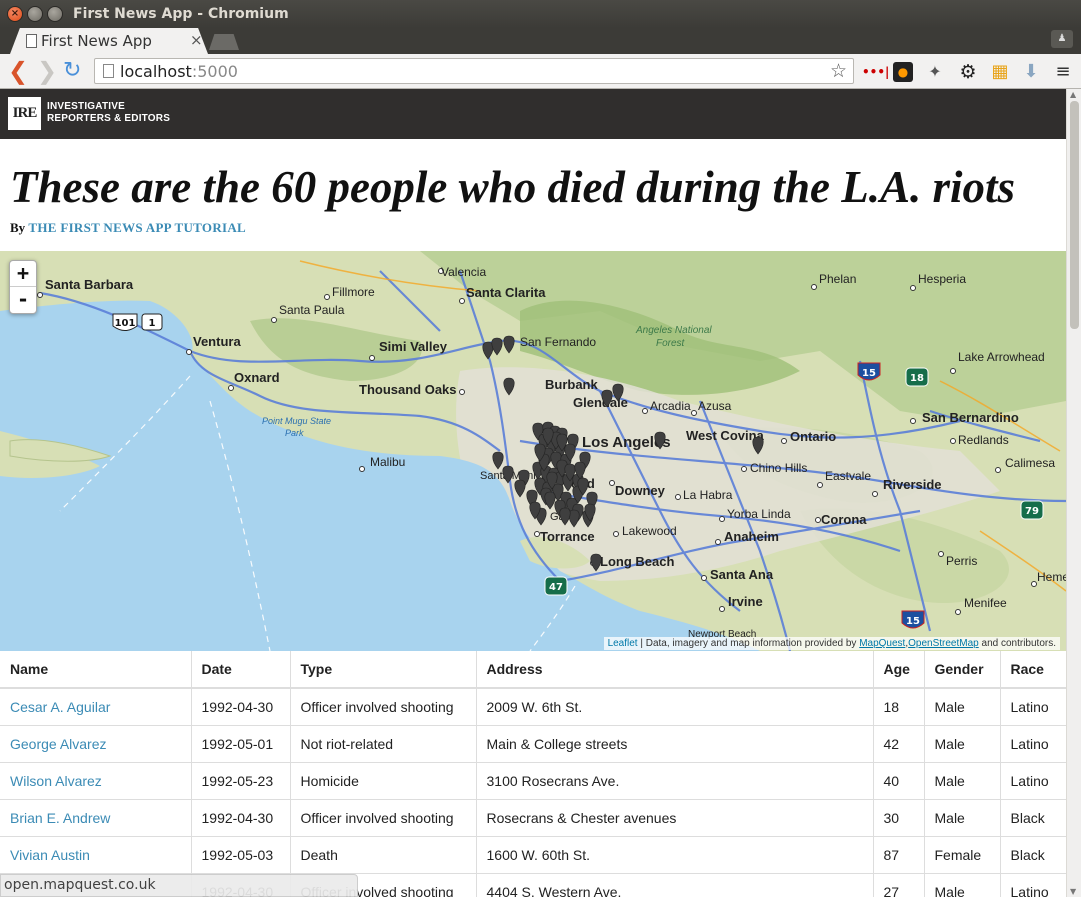 The image size is (1081, 897). What do you see at coordinates (179, 885) in the screenshot?
I see `status-bubble: open.mapquest.co.uk` at bounding box center [179, 885].